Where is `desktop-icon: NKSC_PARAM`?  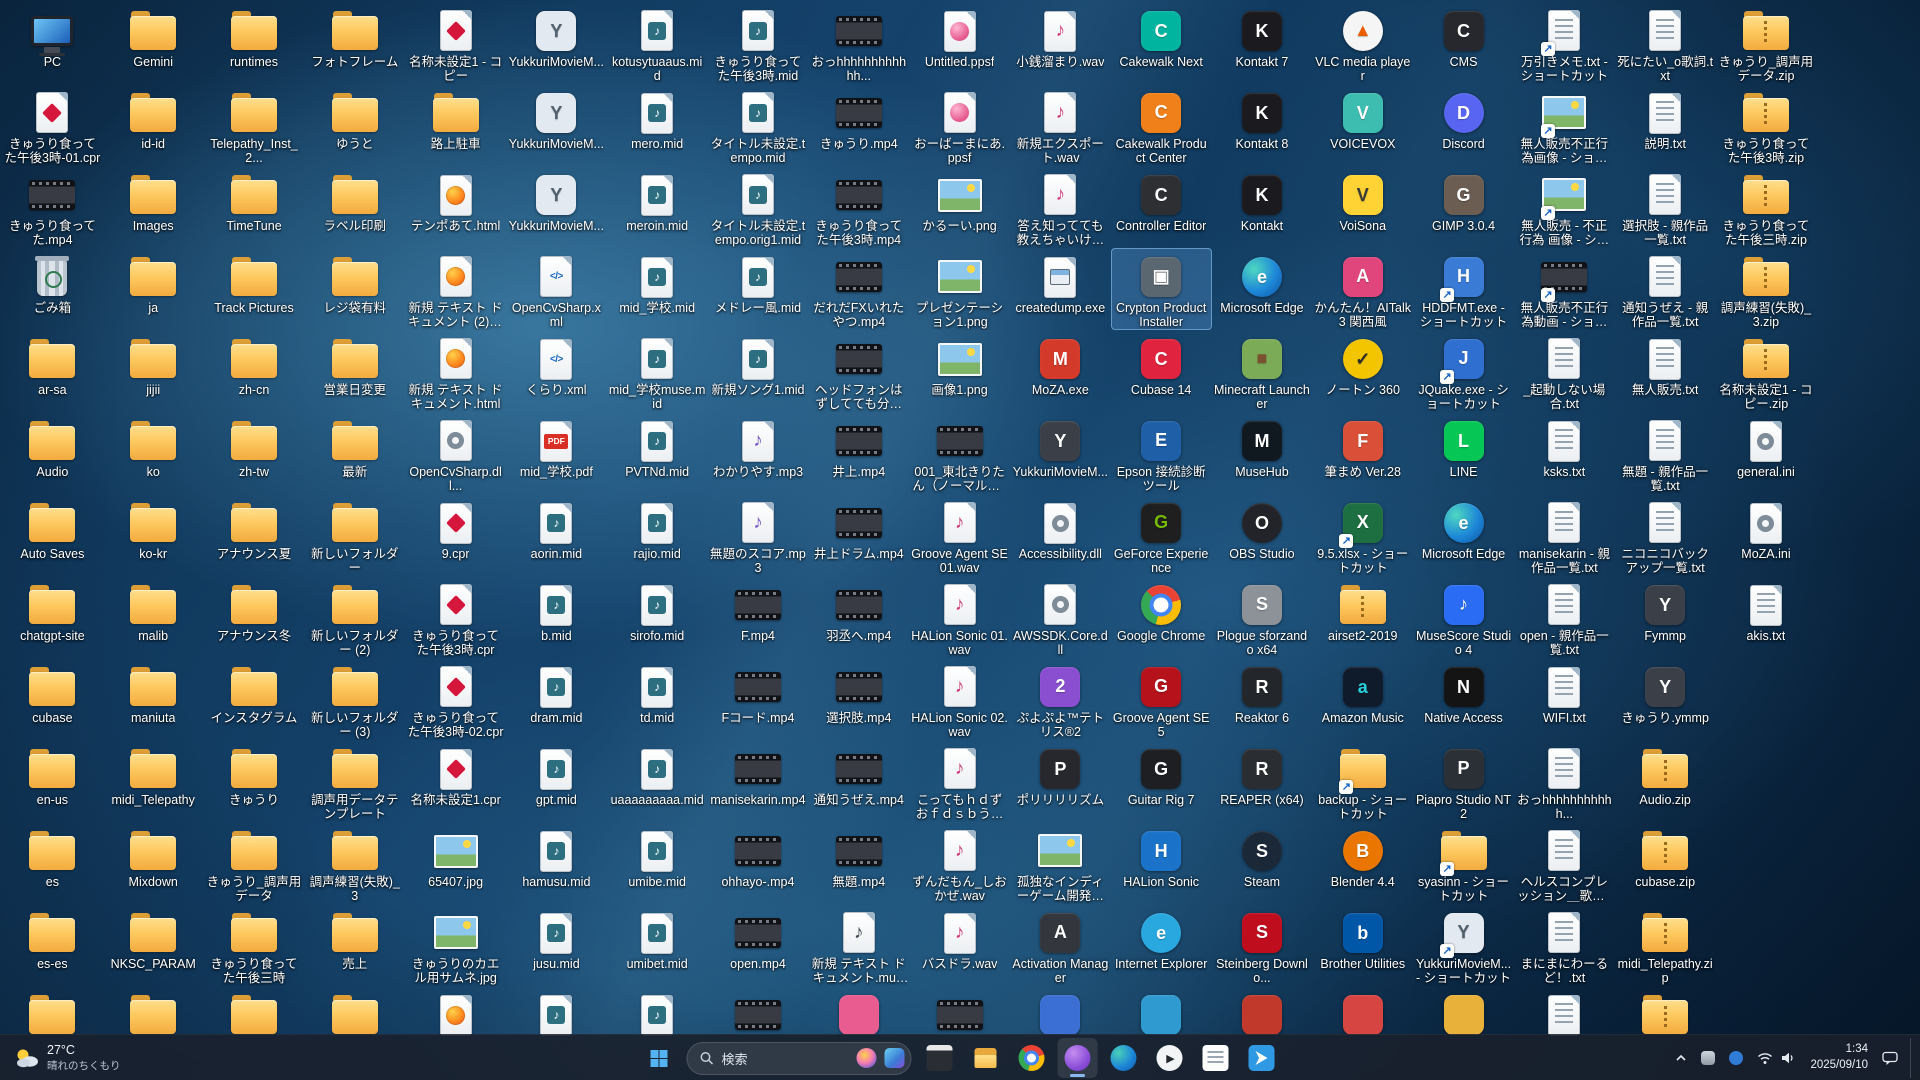
desktop-icon: NKSC_PARAM is located at coordinates (153, 945).